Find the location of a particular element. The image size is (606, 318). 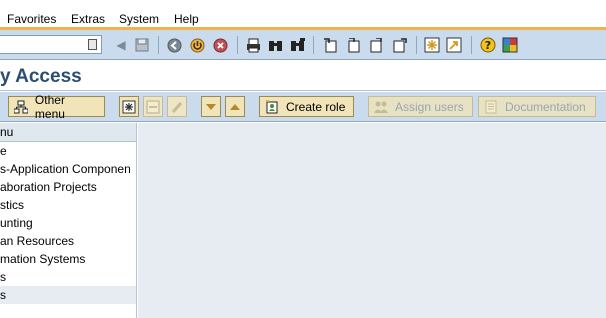

create-role-button: Create role is located at coordinates (306, 106).